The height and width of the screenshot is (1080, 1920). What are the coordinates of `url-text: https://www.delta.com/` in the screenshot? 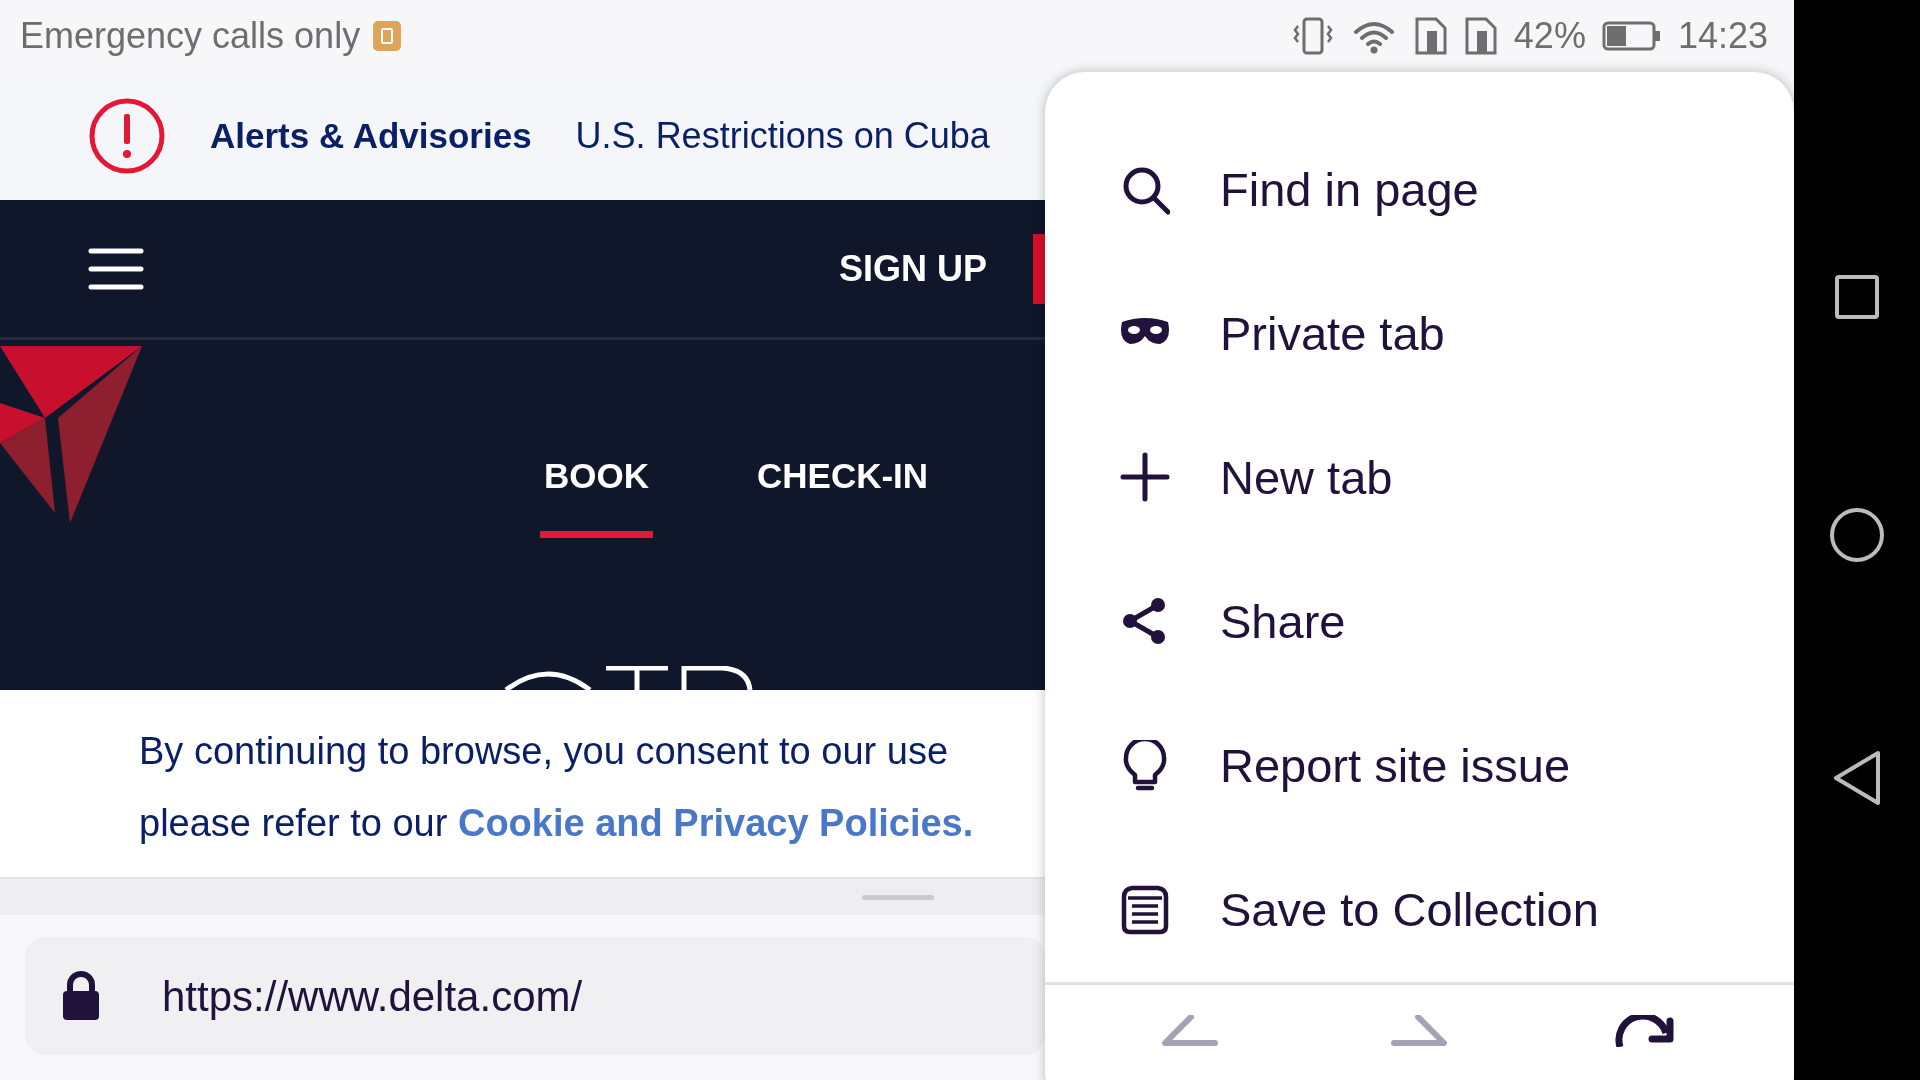 It's located at (372, 996).